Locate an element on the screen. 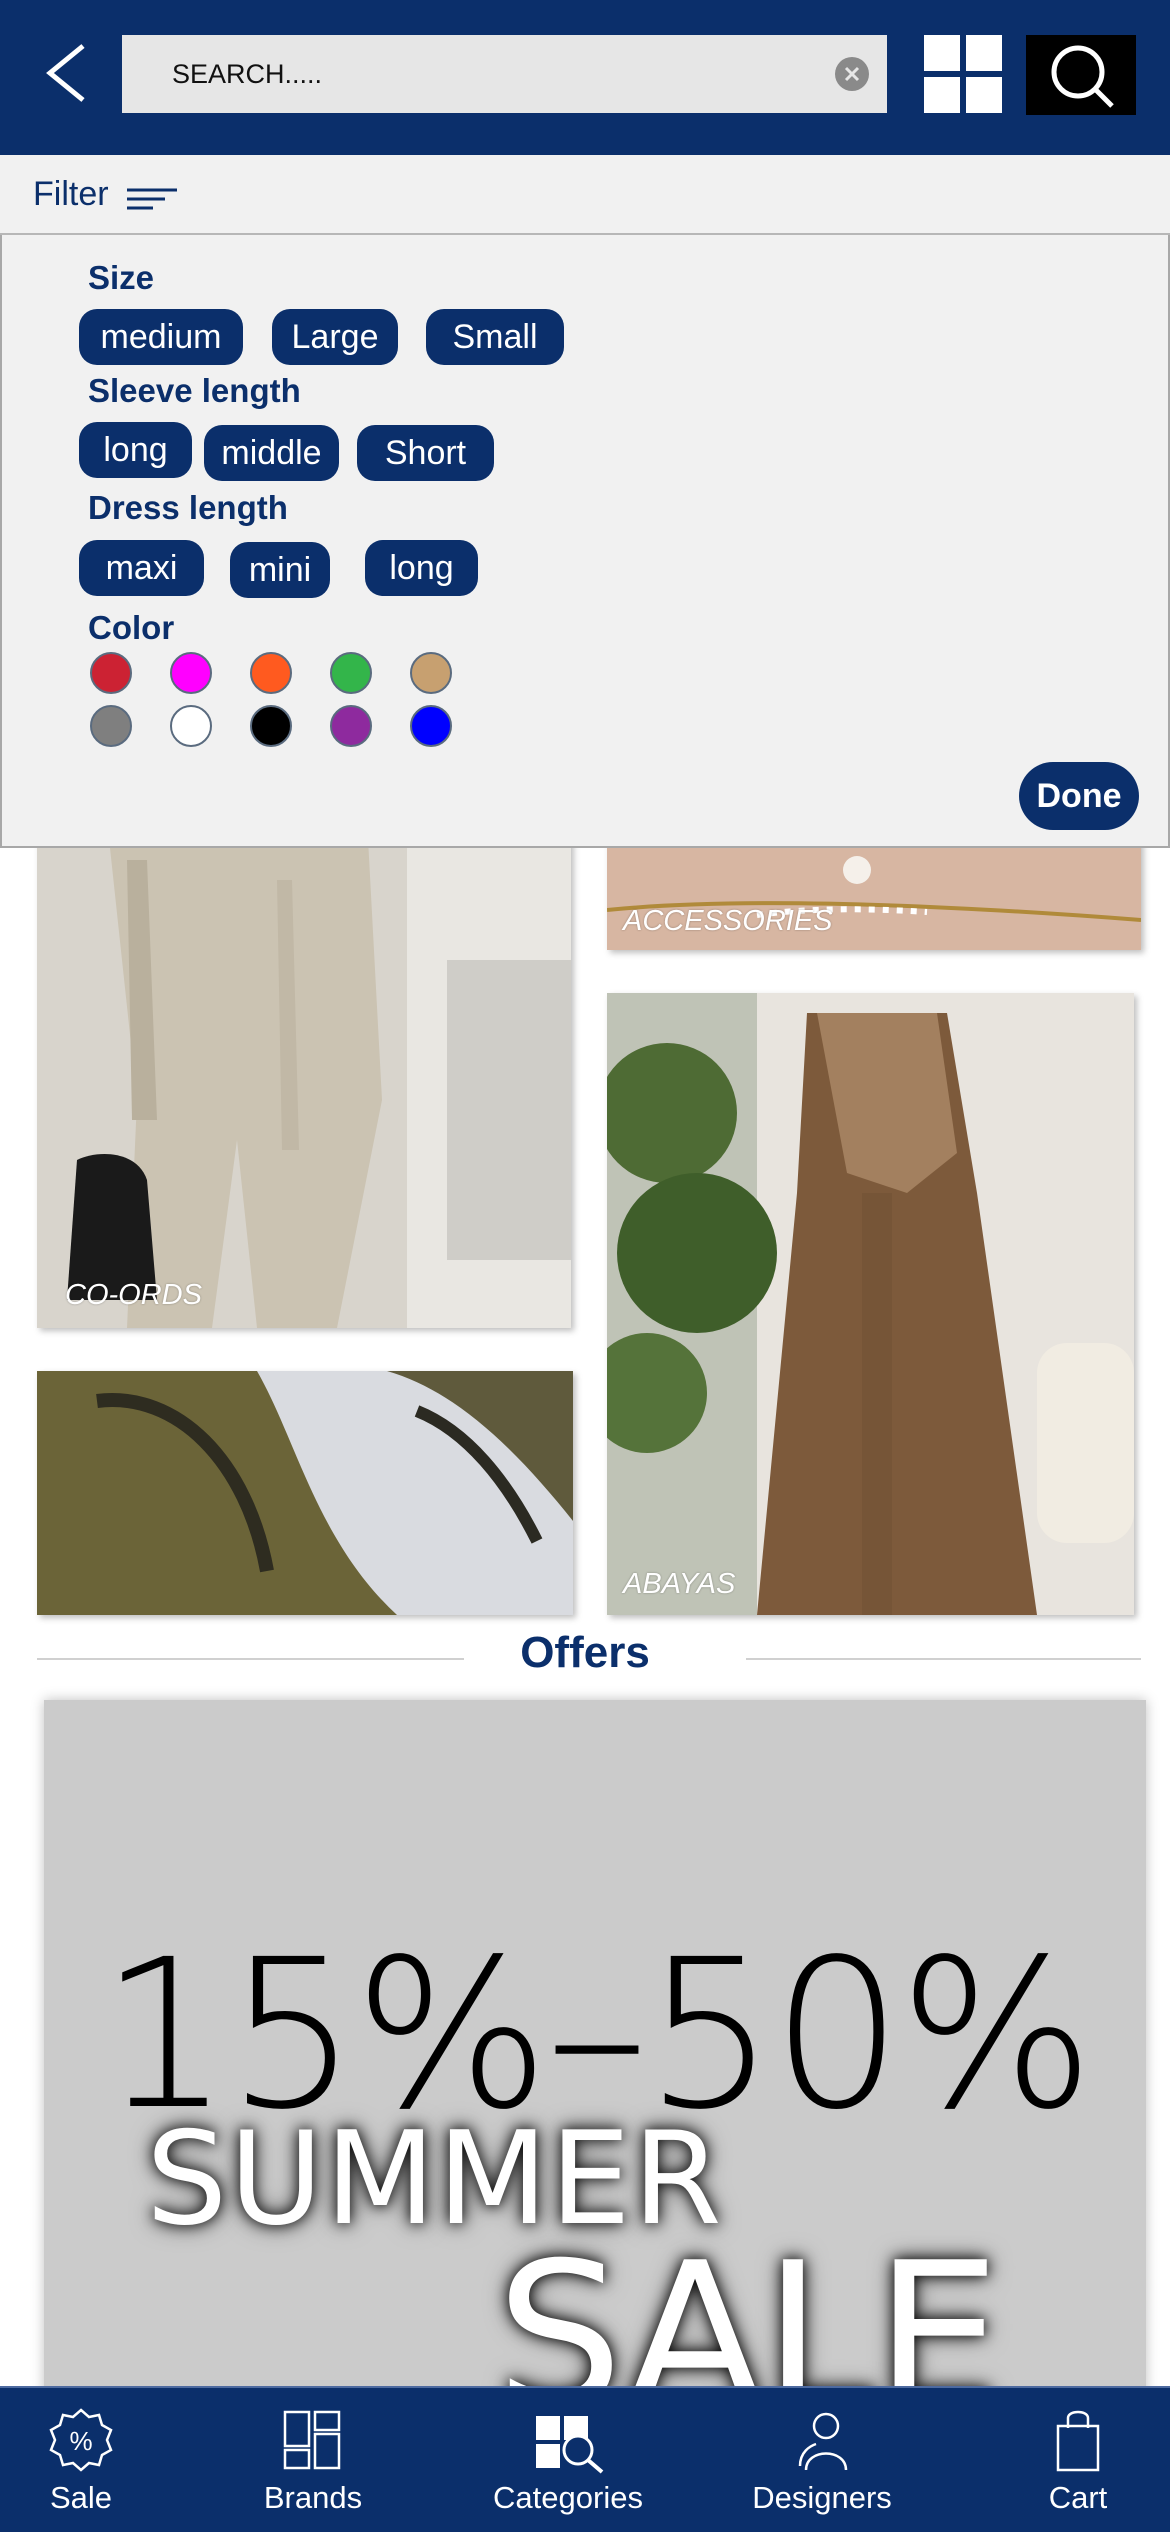 The image size is (1170, 2532). nav-label-sale: Sale is located at coordinates (81, 2497).